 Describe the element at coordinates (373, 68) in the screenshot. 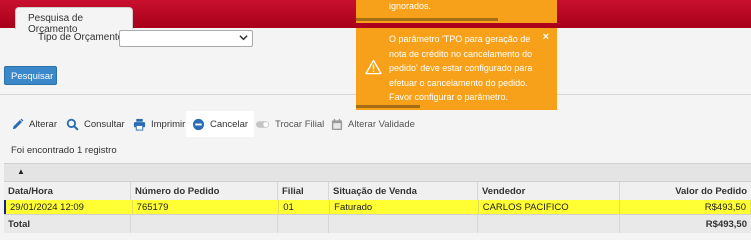

I see `warning-icon` at that location.